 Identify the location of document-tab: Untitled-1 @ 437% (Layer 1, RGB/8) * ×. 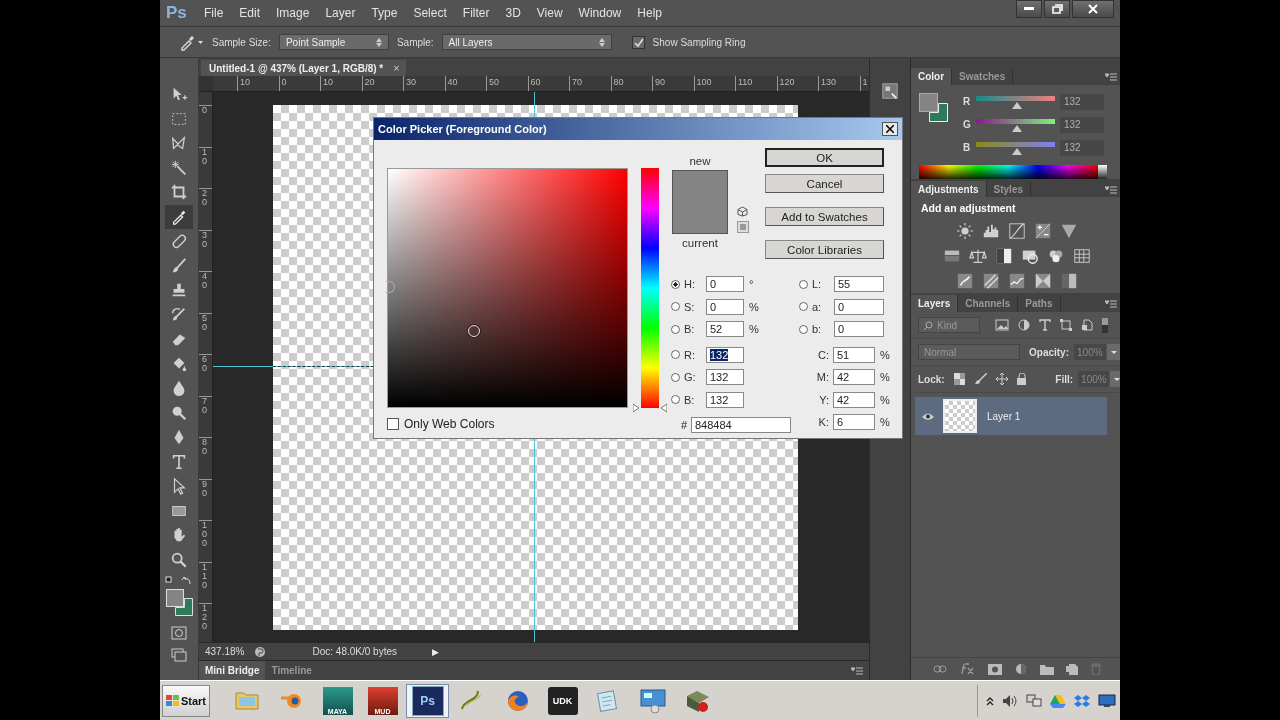
(303, 68).